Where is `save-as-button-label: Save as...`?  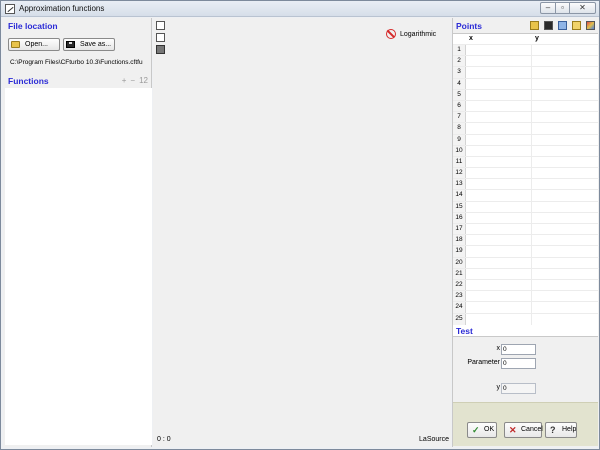
save-as-button-label: Save as... is located at coordinates (96, 44).